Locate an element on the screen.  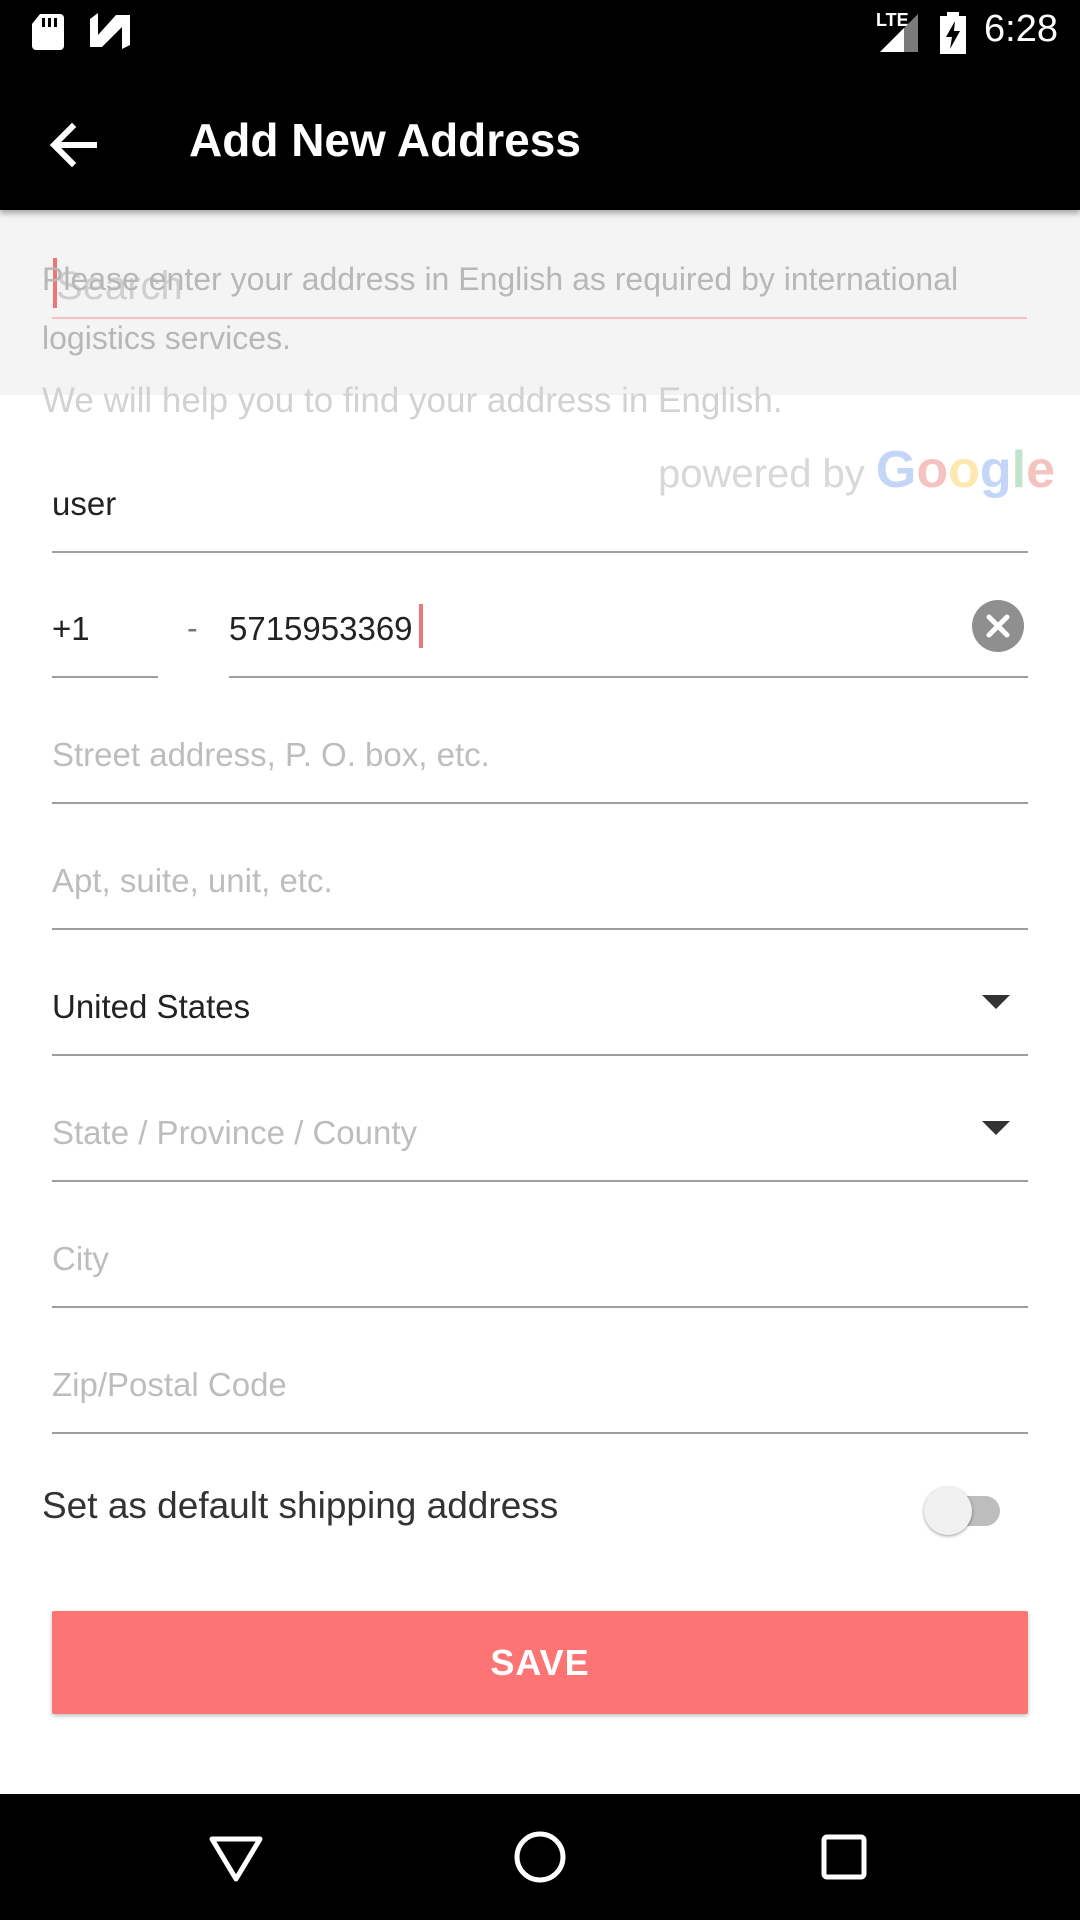
n-icon is located at coordinates (110, 31).